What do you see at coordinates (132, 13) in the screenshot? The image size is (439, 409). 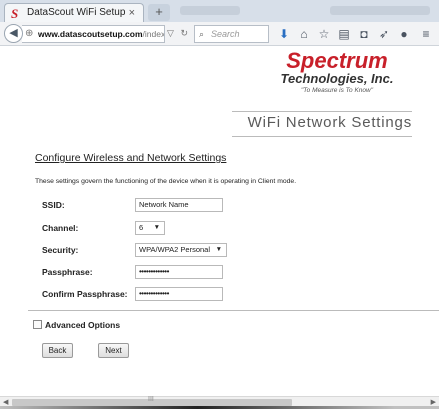 I see `tab-close-icon: ×` at bounding box center [132, 13].